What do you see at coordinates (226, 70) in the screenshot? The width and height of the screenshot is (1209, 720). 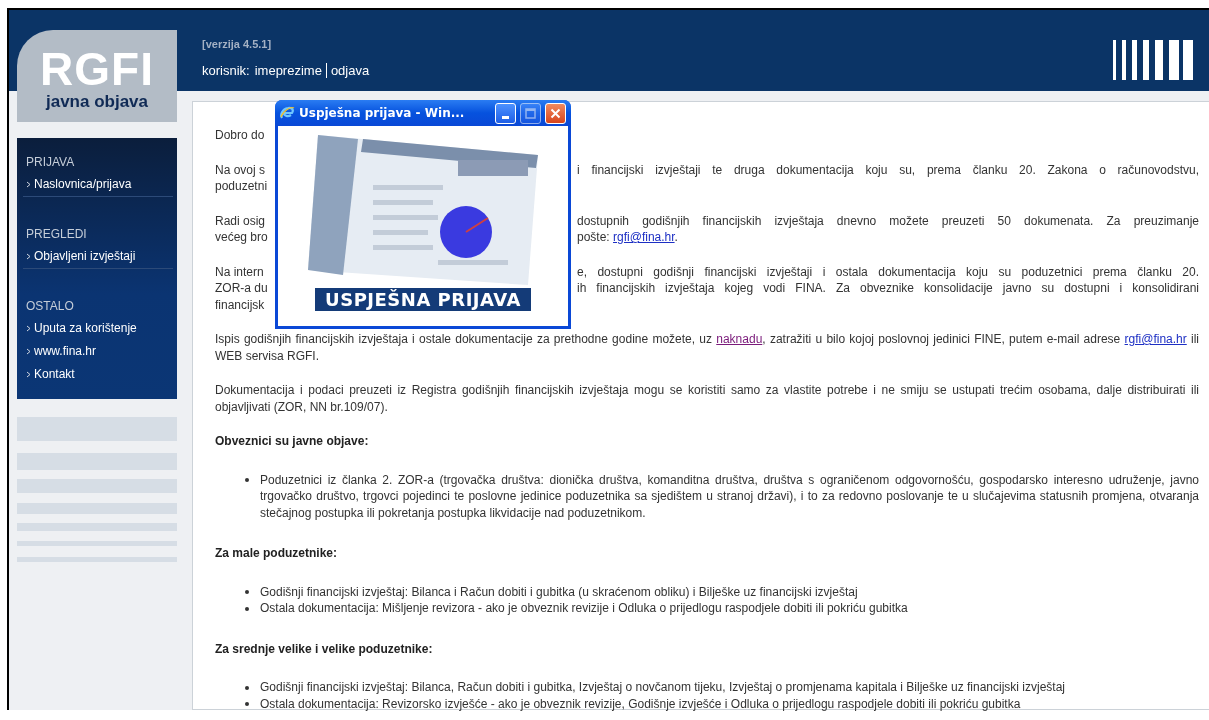 I see `user-label: korisnik:` at bounding box center [226, 70].